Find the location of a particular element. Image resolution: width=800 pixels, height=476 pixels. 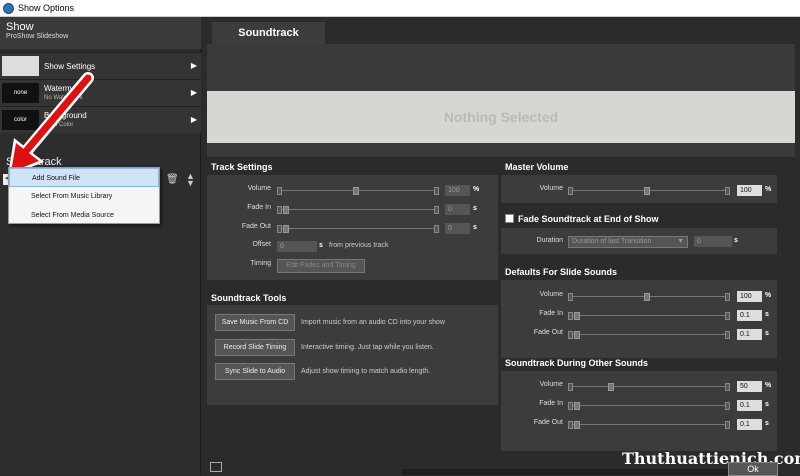

master-volume-input: 100 is located at coordinates (749, 190).